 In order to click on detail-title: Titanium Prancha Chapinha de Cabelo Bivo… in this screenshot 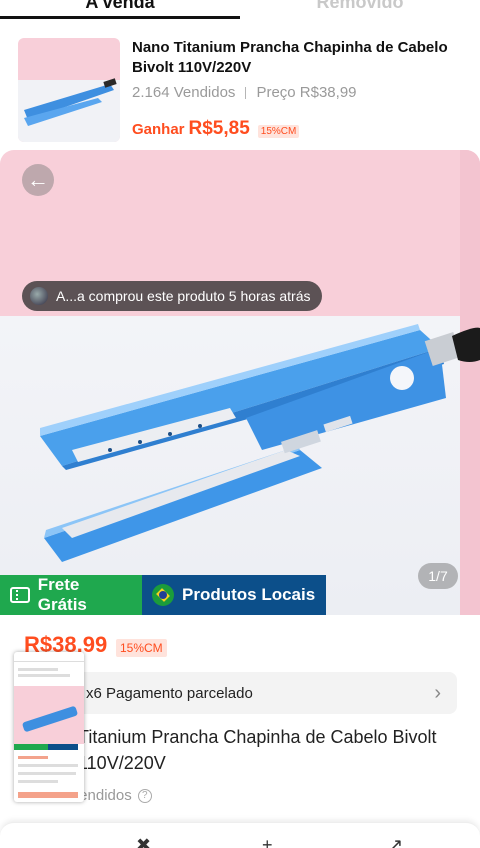, I will do `click(257, 750)`.